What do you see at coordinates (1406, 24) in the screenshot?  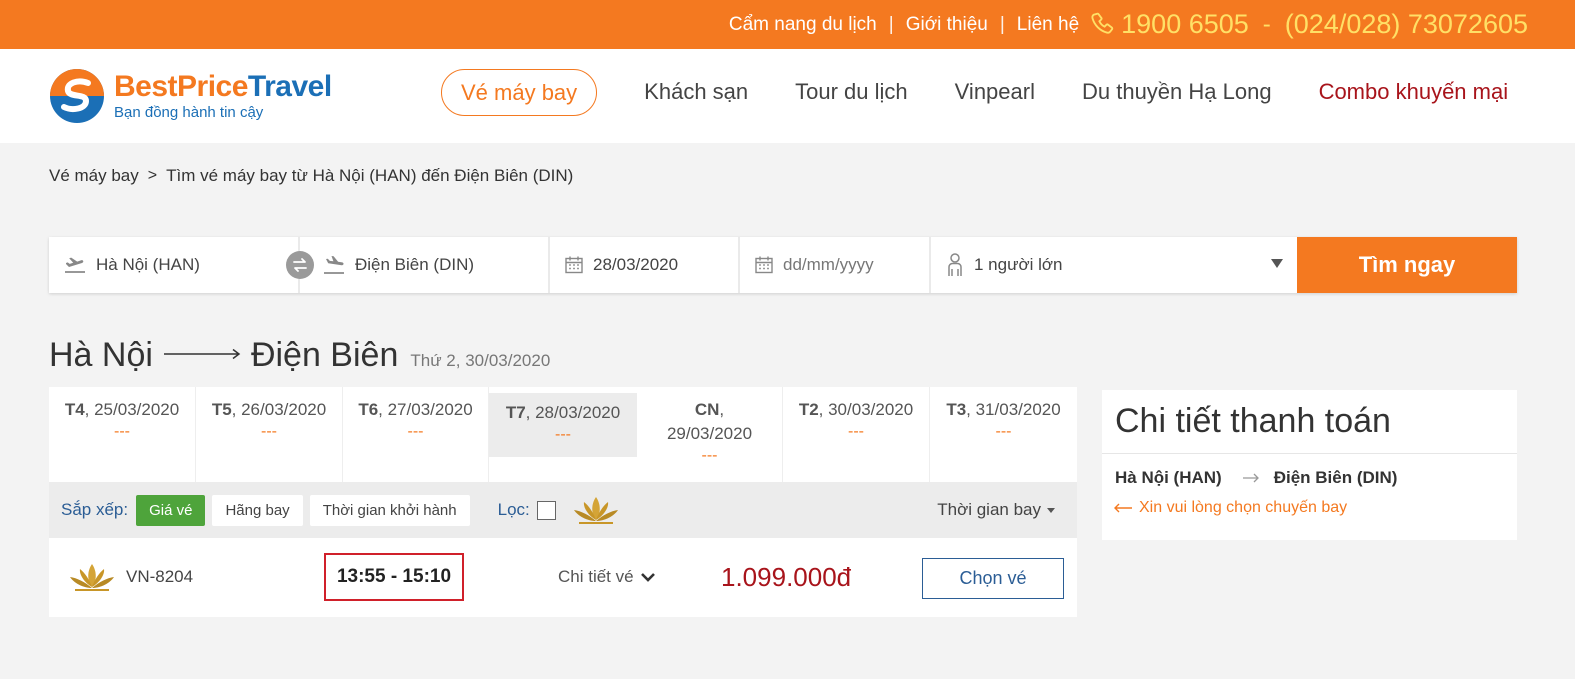 I see `phone-alt: (024/028) 73072605` at bounding box center [1406, 24].